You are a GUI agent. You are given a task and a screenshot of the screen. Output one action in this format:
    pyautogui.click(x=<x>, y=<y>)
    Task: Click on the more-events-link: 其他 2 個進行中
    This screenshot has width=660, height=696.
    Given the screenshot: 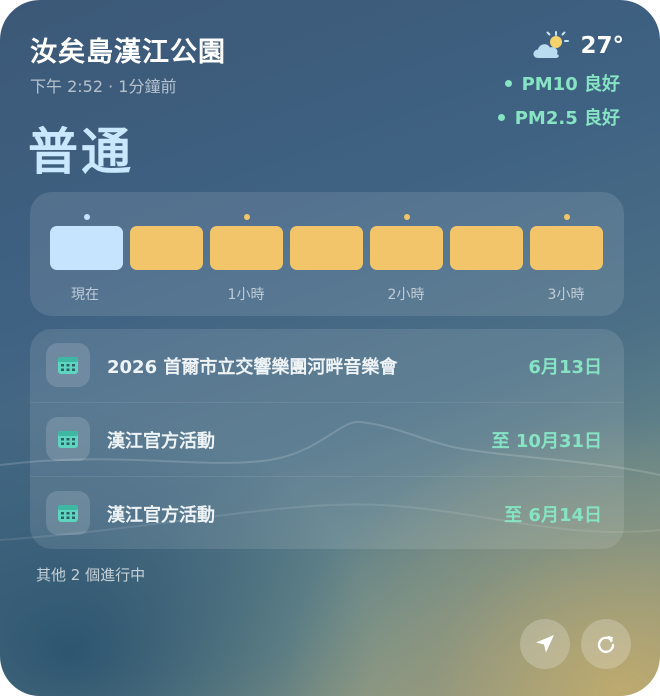 What is the action you would take?
    pyautogui.click(x=90, y=574)
    